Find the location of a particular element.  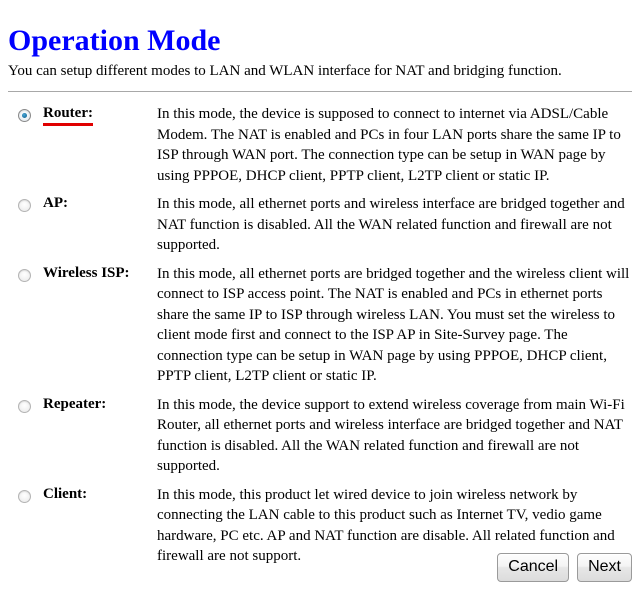

mode-label-text: Wireless ISP: is located at coordinates (86, 272).